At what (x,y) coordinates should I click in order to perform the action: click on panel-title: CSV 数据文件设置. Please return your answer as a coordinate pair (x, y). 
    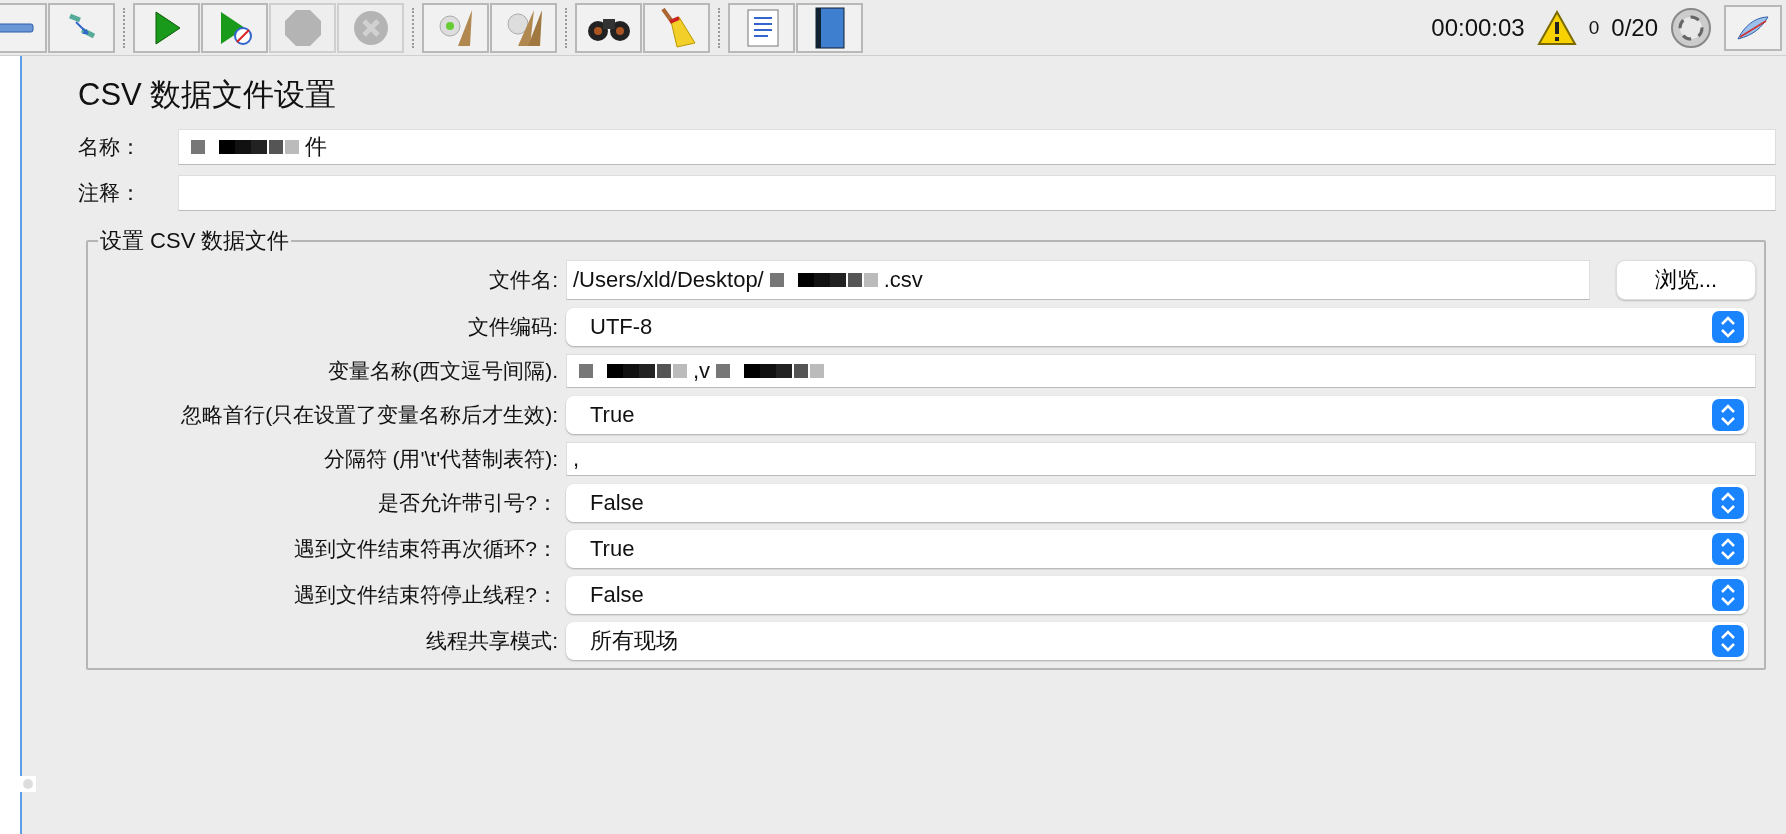
    Looking at the image, I should click on (208, 94).